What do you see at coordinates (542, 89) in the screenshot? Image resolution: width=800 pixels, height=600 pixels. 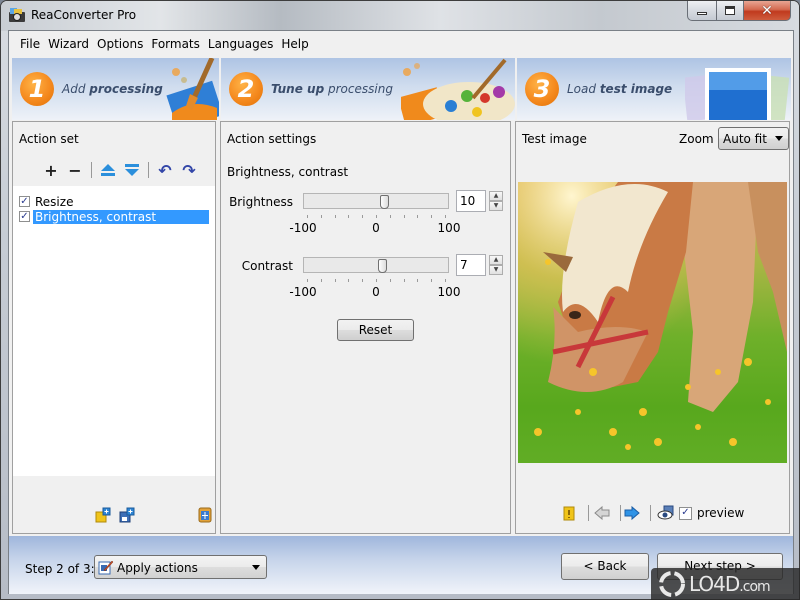 I see `step-number-badge: 3` at bounding box center [542, 89].